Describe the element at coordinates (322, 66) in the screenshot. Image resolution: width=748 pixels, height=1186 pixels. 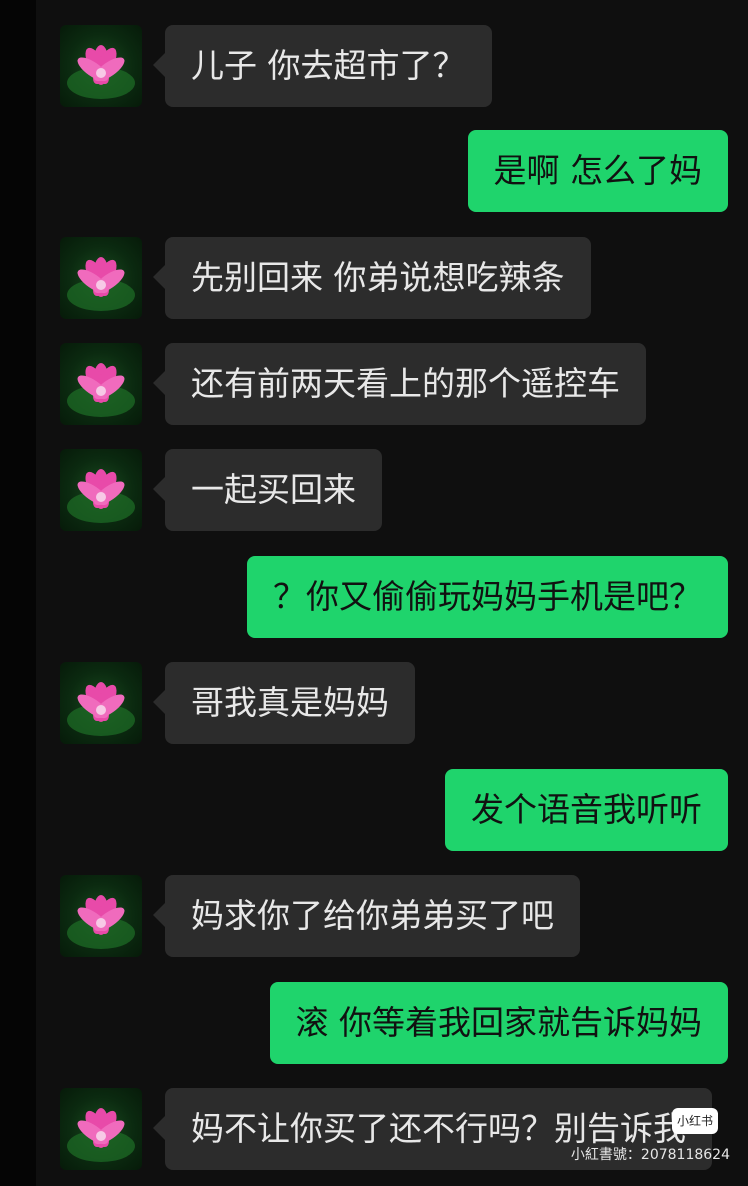
I see `incoming-bubble: 儿子 你去超市了？` at that location.